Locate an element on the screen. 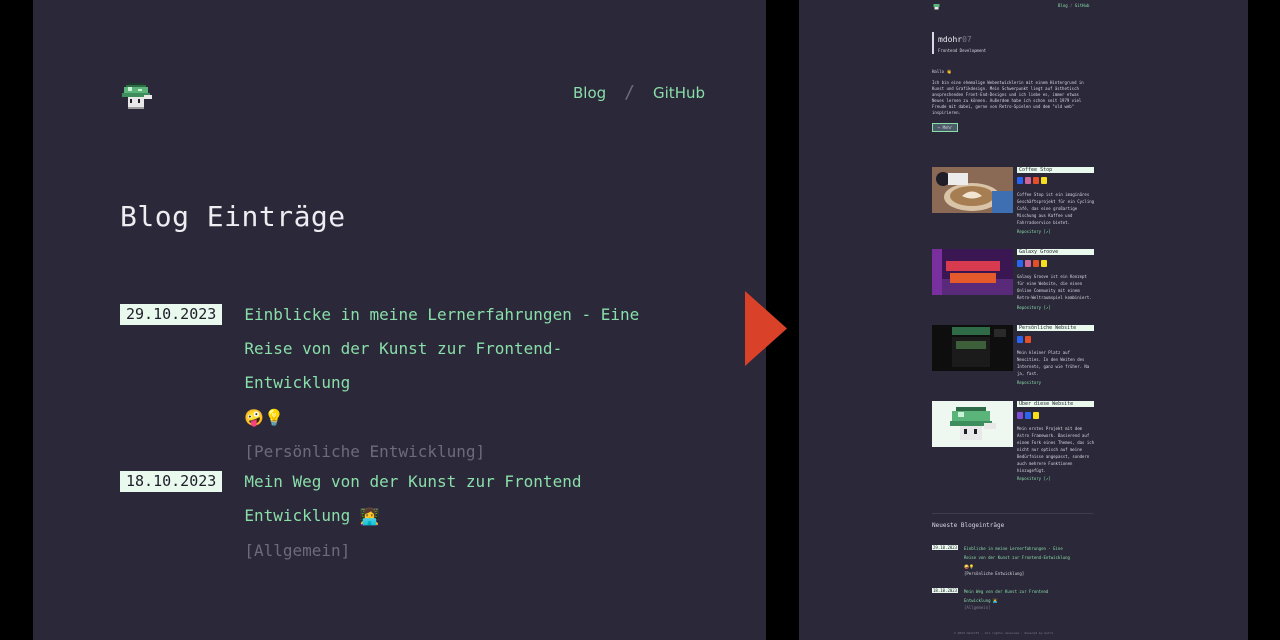 The width and height of the screenshot is (1280, 640). project-title: Galaxy Groove is located at coordinates (1055, 252).